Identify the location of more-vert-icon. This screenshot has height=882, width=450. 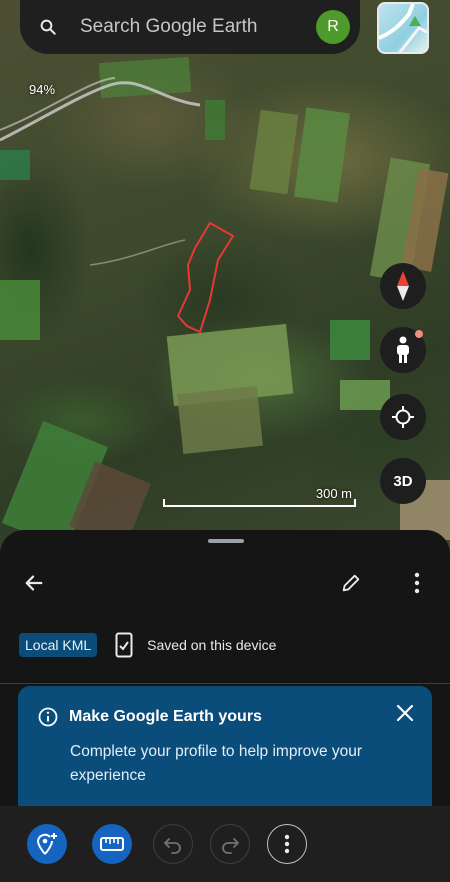
(417, 583).